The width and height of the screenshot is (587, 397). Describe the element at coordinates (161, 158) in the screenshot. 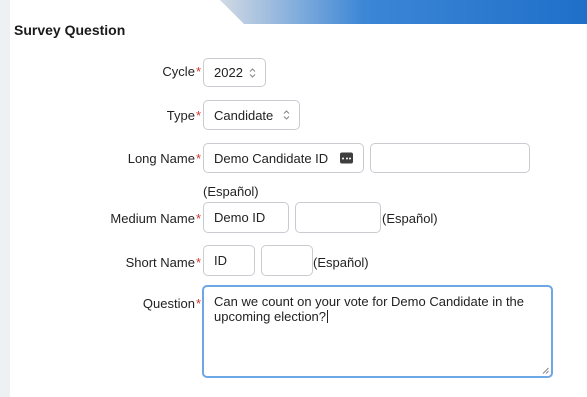

I see `long-name-label-text: Long Name` at that location.